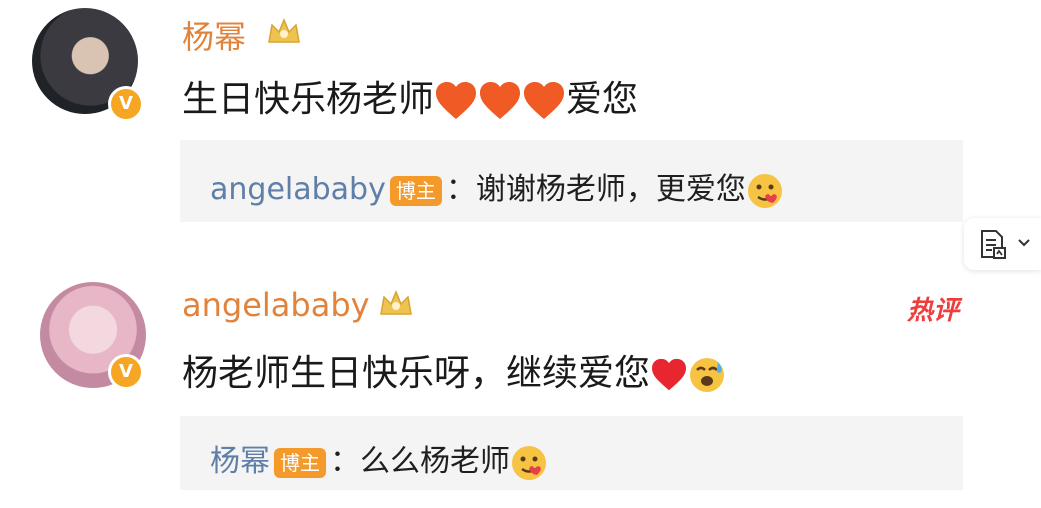 Image resolution: width=1041 pixels, height=508 pixels. What do you see at coordinates (420, 461) in the screenshot?
I see `reply-text: ：么么杨老师` at bounding box center [420, 461].